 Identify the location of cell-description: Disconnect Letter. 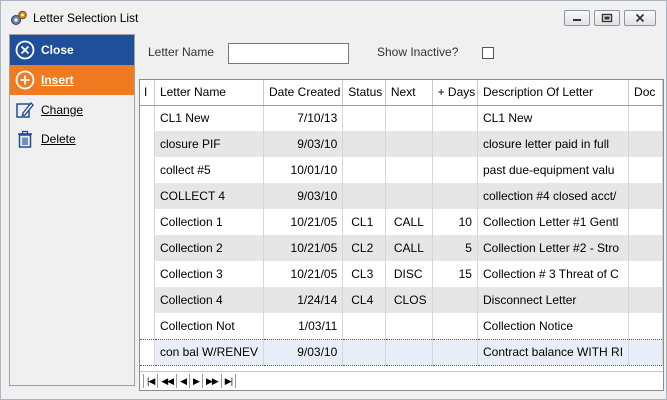
(553, 300).